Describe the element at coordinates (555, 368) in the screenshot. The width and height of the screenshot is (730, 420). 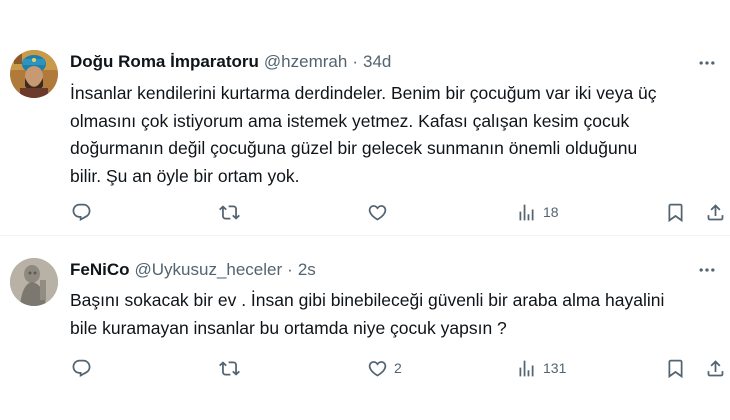
I see `view-count: 131` at that location.